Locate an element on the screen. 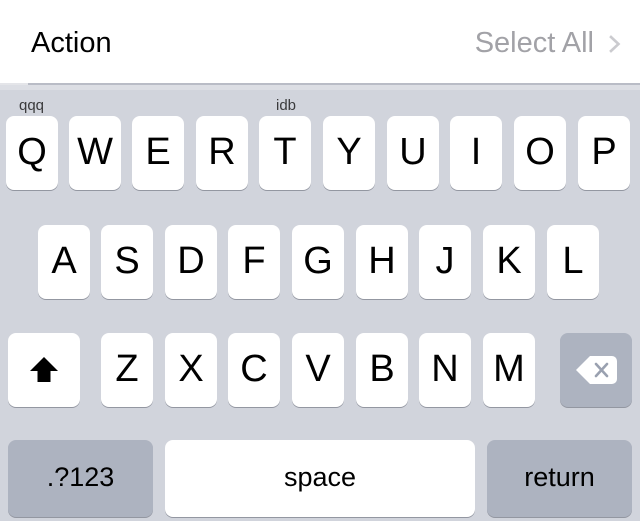  key-x: X is located at coordinates (191, 370).